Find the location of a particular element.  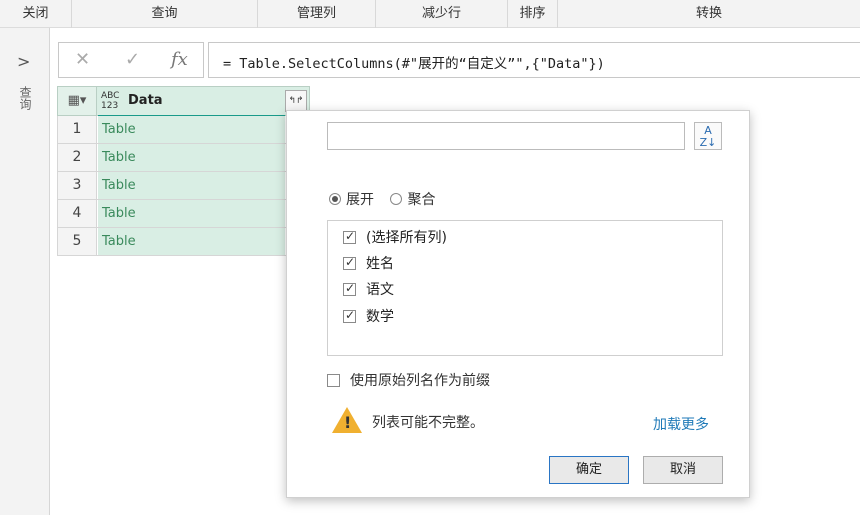

ribbon: 关闭 查询 管理列 减少行 排序 转换 is located at coordinates (430, 14).